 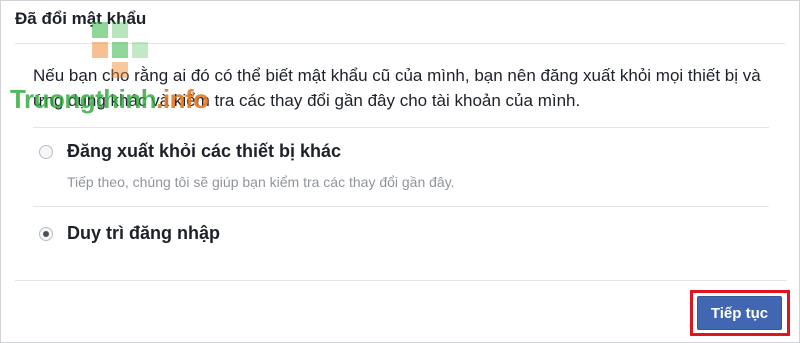 I want to click on options-divider-top, so click(x=401, y=127).